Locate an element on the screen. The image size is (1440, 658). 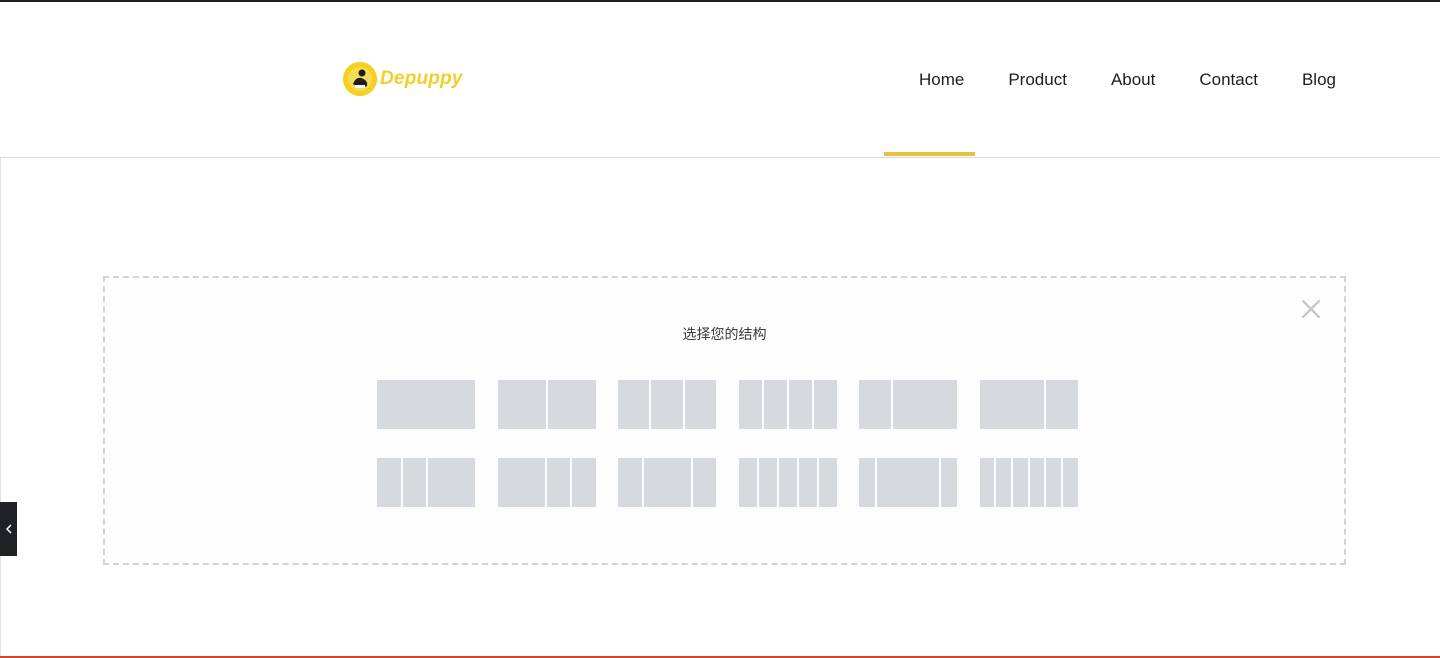
sidebar-toggle-button is located at coordinates (8, 529).